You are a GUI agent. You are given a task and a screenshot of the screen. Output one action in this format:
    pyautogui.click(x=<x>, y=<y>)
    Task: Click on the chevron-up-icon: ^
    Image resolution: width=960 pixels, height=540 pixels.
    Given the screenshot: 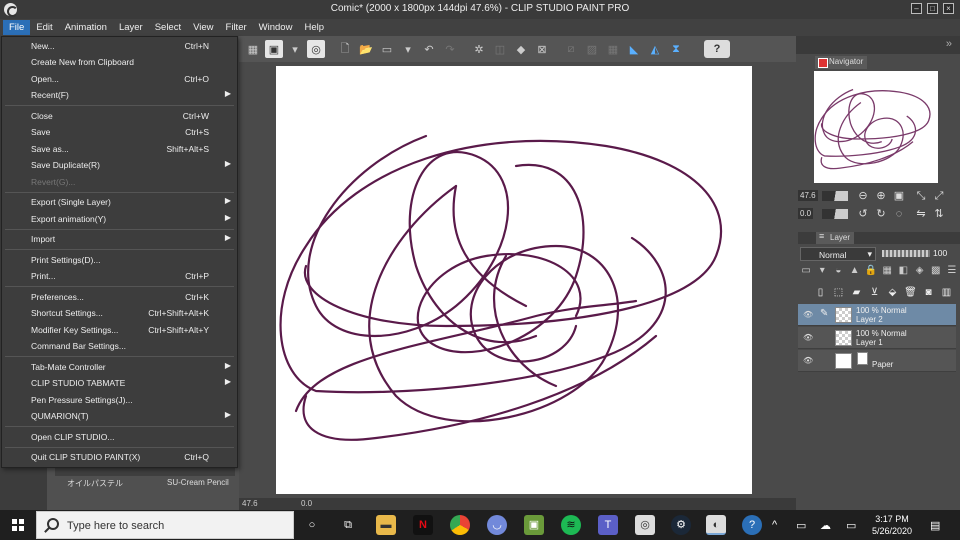 What is the action you would take?
    pyautogui.click(x=774, y=525)
    